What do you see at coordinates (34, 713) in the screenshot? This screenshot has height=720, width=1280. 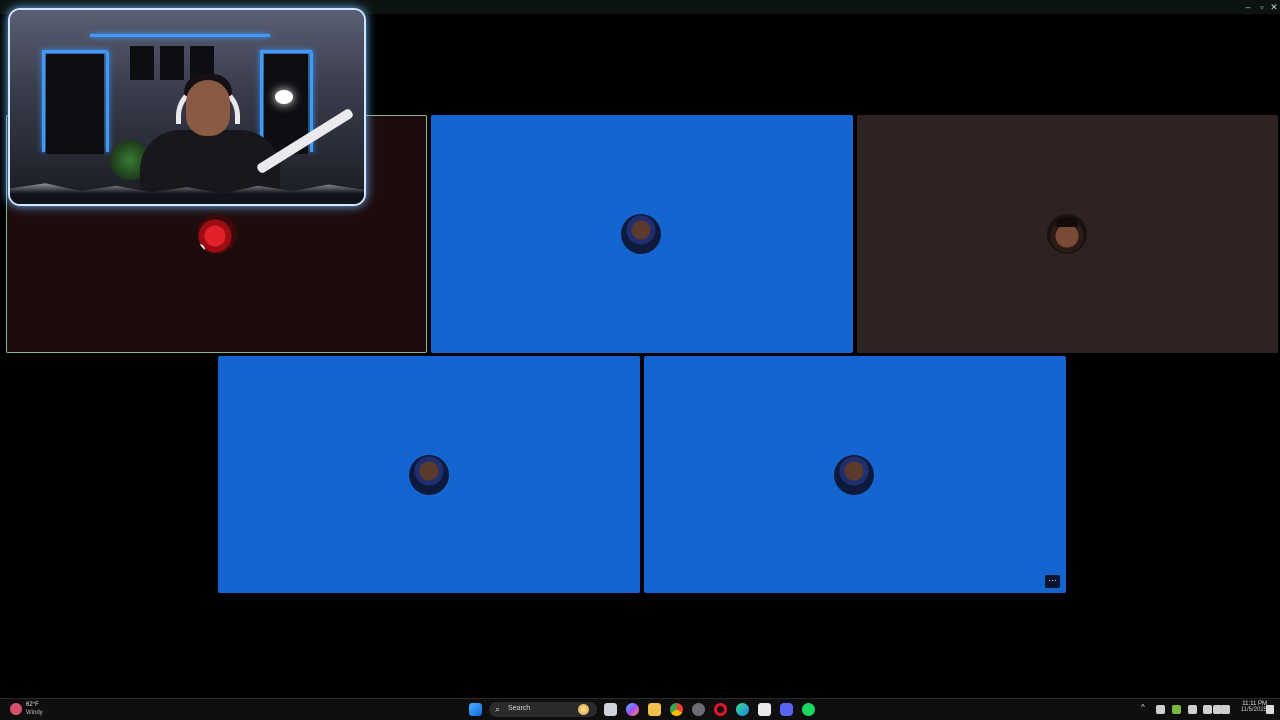 I see `weather-condition: Windy` at bounding box center [34, 713].